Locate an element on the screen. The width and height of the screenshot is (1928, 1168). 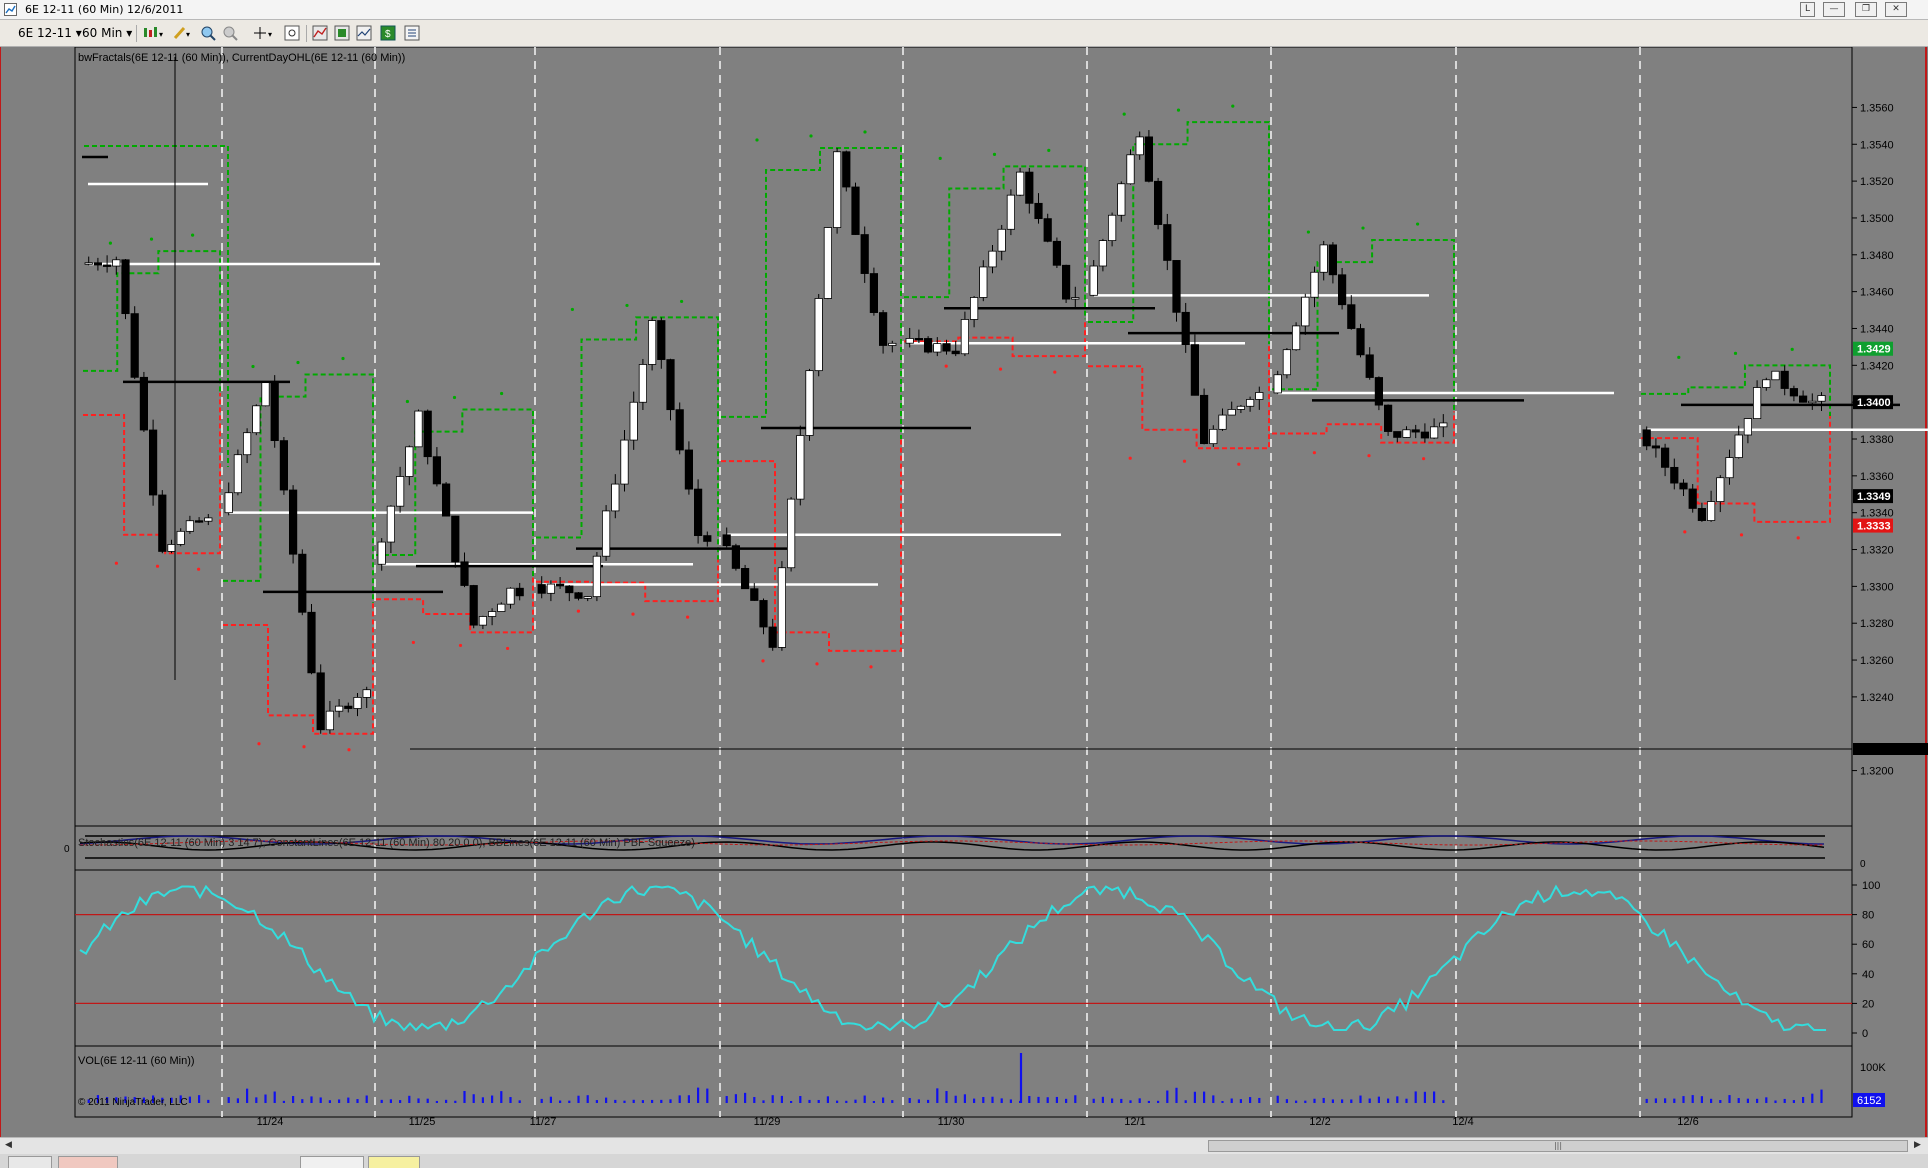
minimize-button: — is located at coordinates (1834, 9).